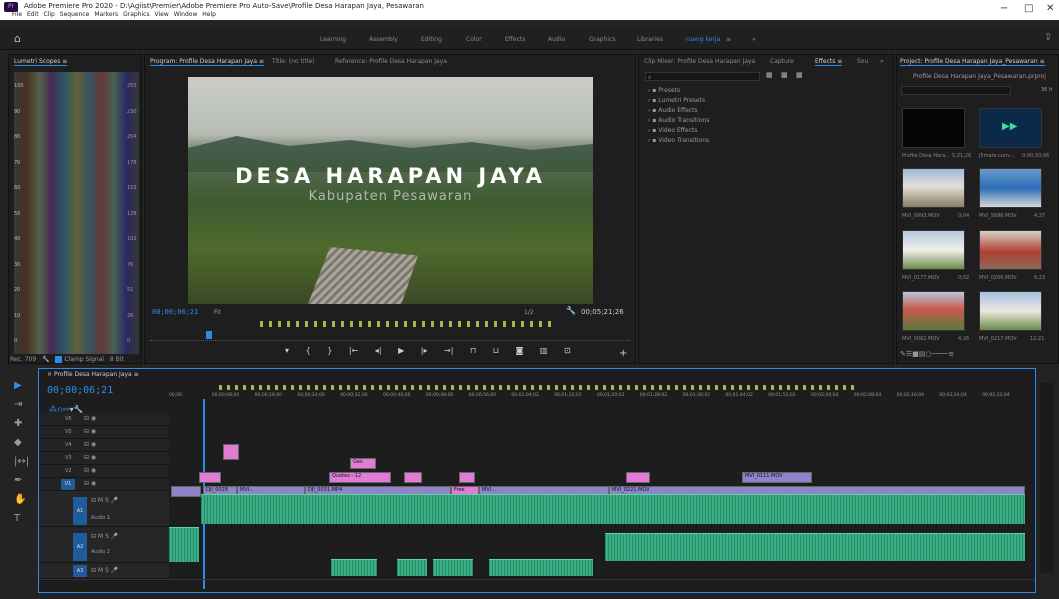  Describe the element at coordinates (474, 39) in the screenshot. I see `workspace-color: Color` at that location.